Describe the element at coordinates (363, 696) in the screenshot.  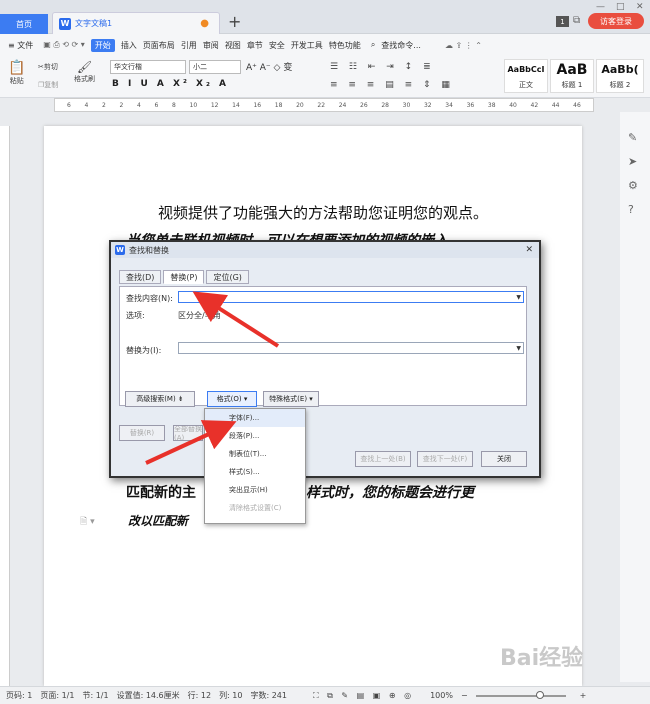
I see `view-mode-icons: ⛶ ⧉ ✎ ▤ ▣ ⊕ ◎` at that location.